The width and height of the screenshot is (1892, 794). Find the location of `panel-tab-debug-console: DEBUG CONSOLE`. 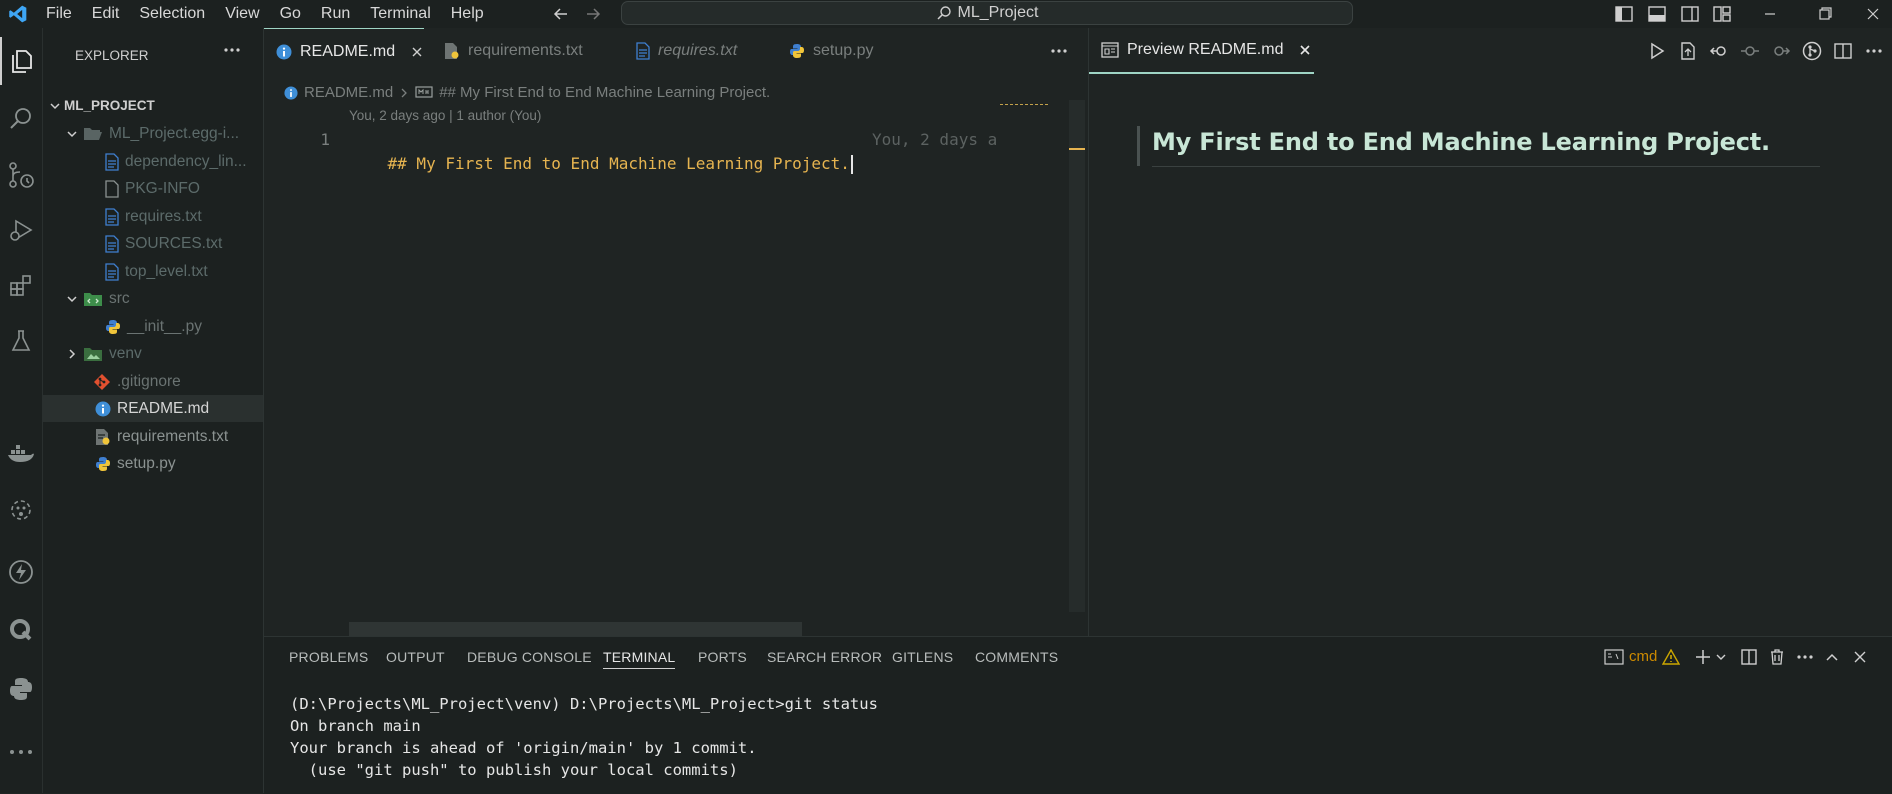

panel-tab-debug-console: DEBUG CONSOLE is located at coordinates (529, 657).